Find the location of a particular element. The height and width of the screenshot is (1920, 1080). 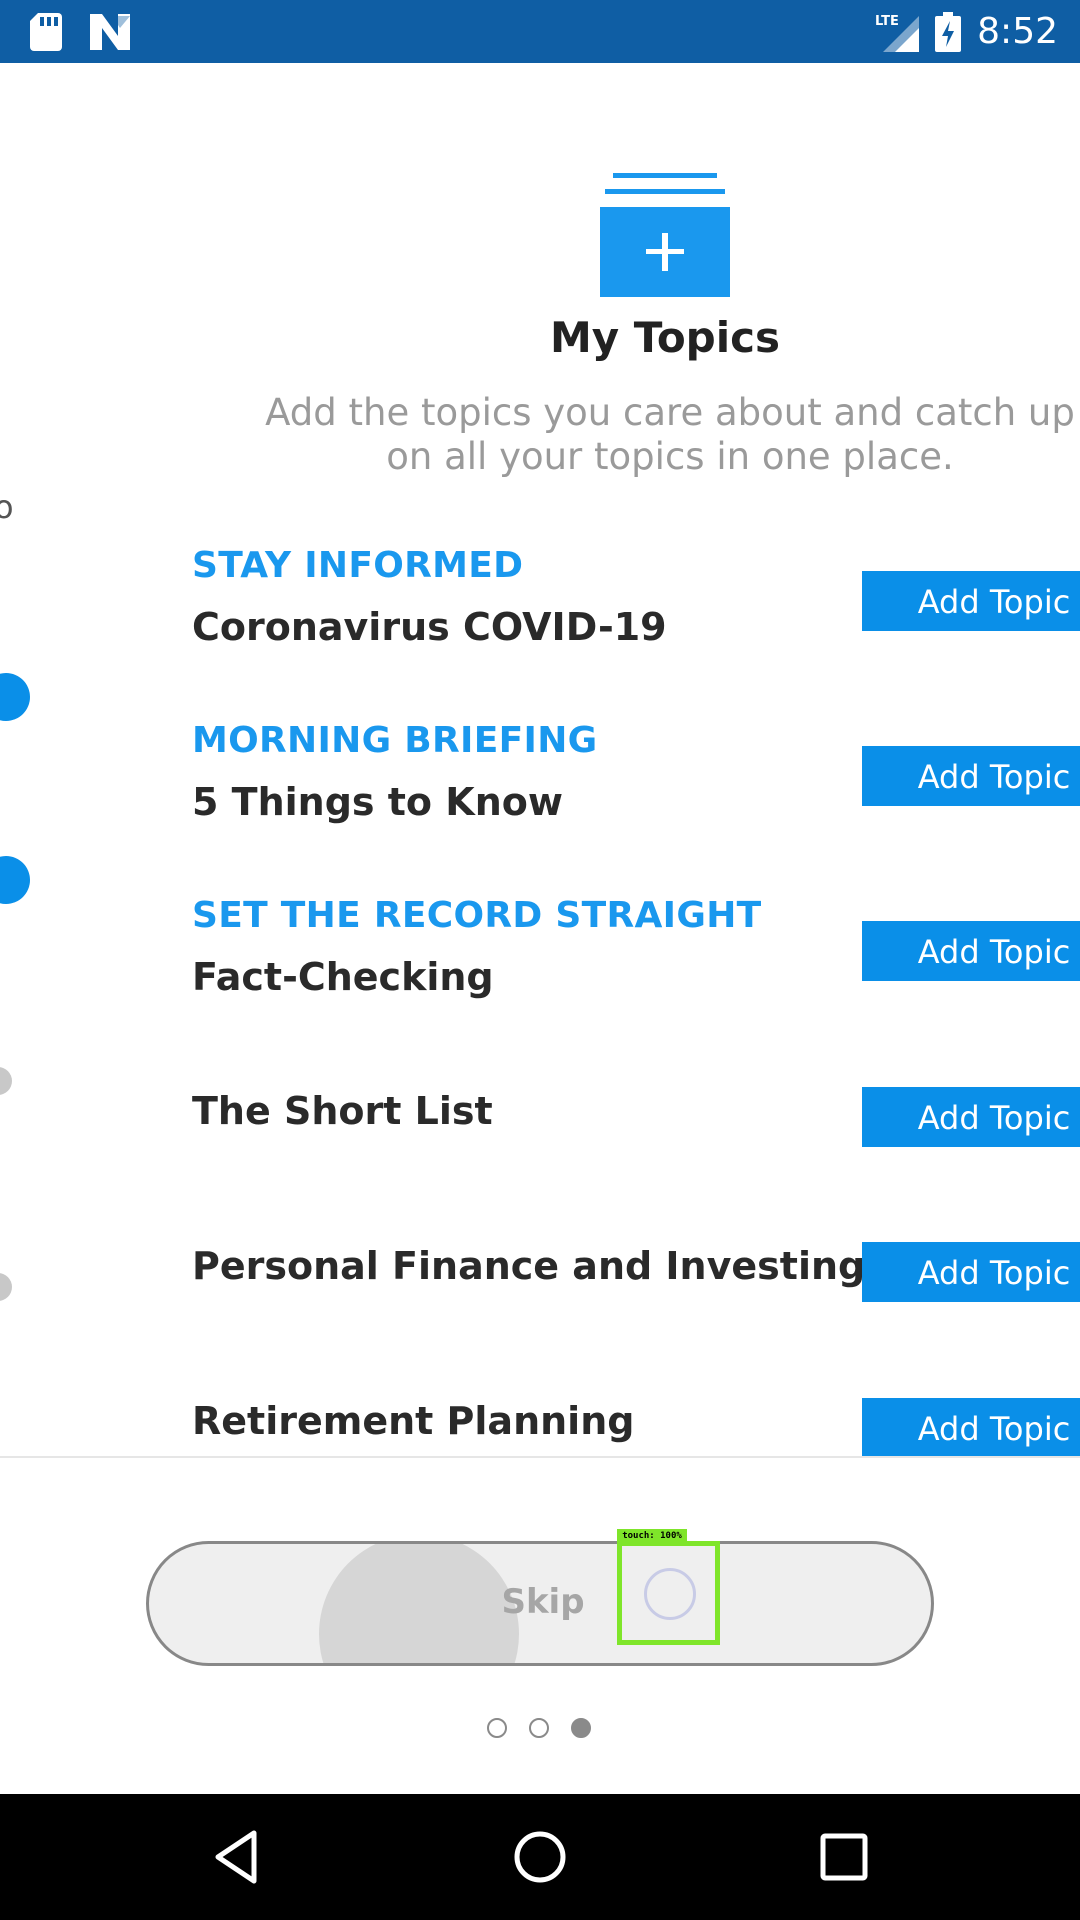

back-icon is located at coordinates (236, 1857).